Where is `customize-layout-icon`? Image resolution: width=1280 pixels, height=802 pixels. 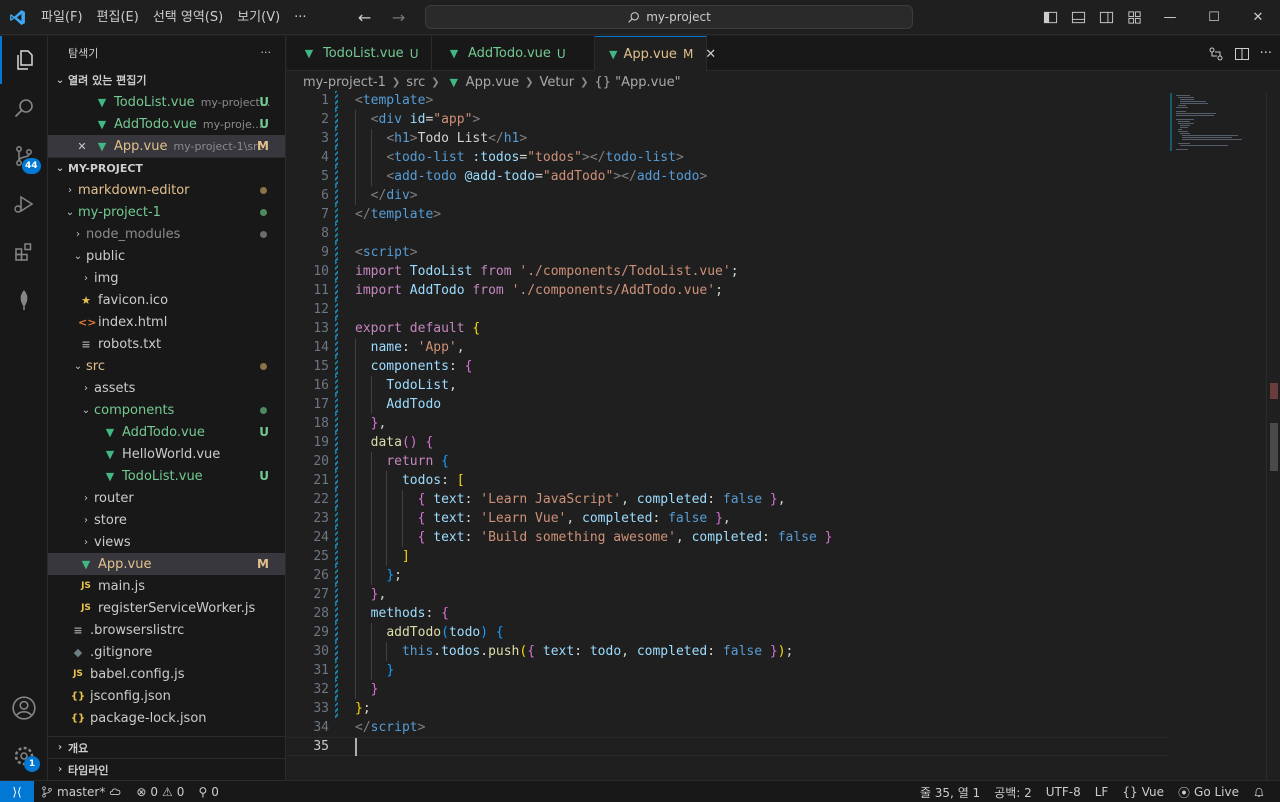
customize-layout-icon is located at coordinates (1134, 17).